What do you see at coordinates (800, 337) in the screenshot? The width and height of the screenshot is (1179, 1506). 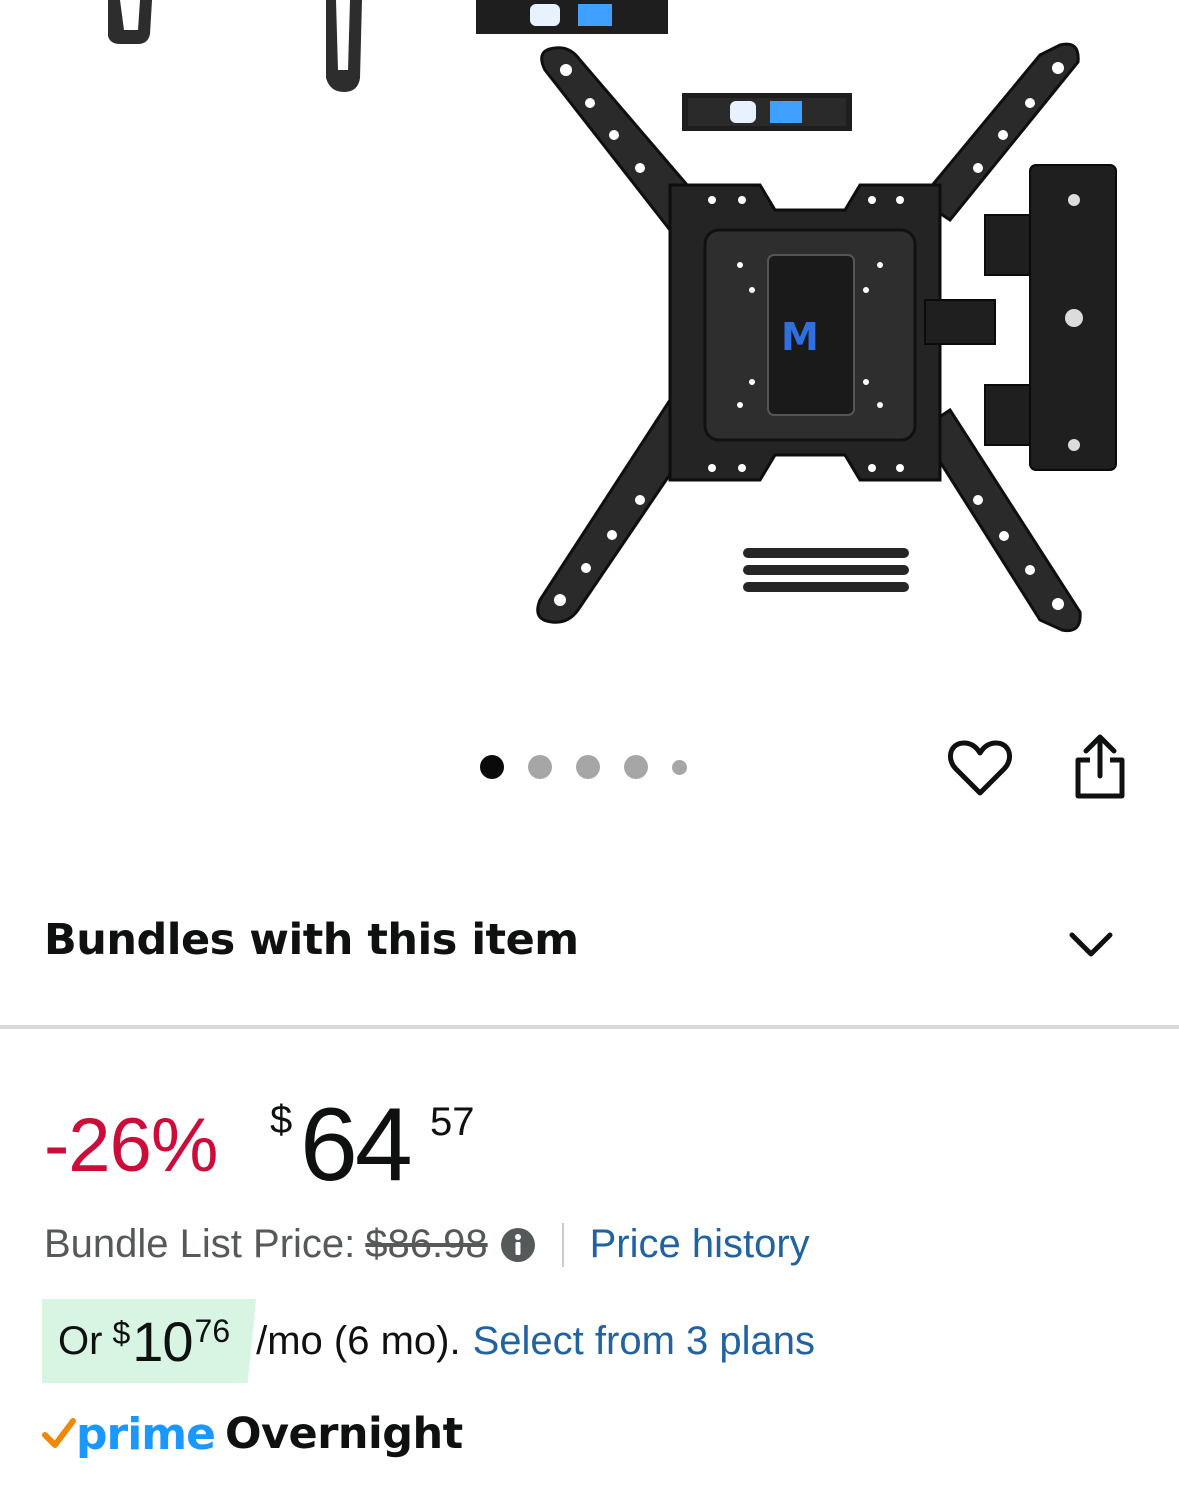 I see `svg-text: M` at bounding box center [800, 337].